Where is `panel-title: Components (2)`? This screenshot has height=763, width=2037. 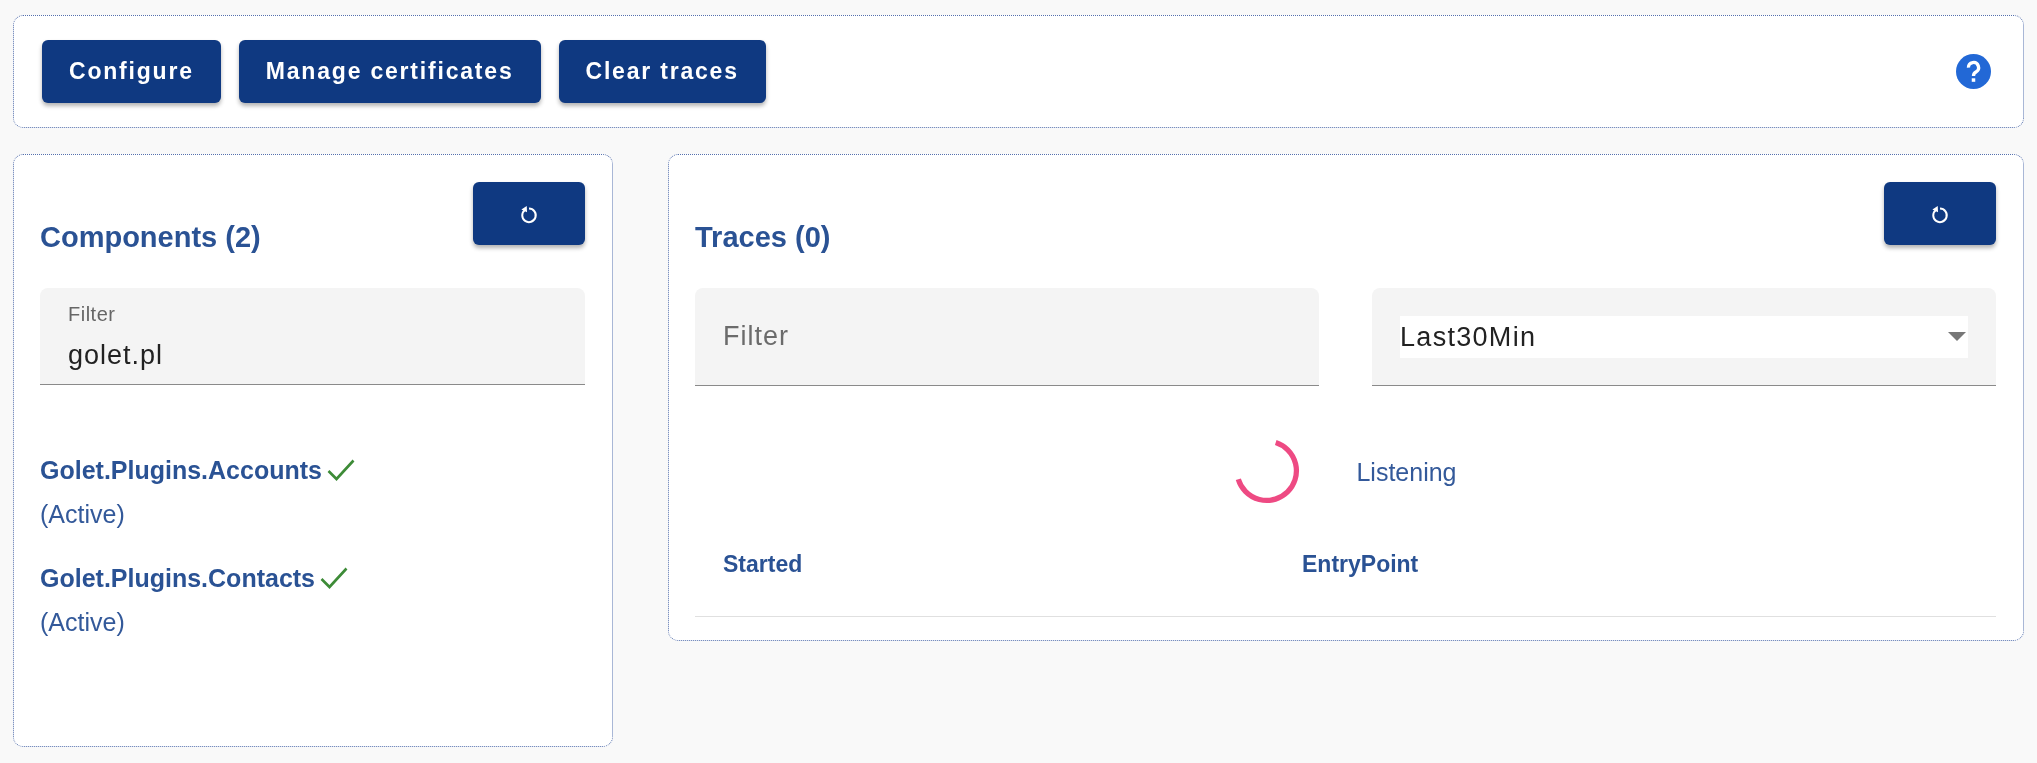
panel-title: Components (2) is located at coordinates (150, 237).